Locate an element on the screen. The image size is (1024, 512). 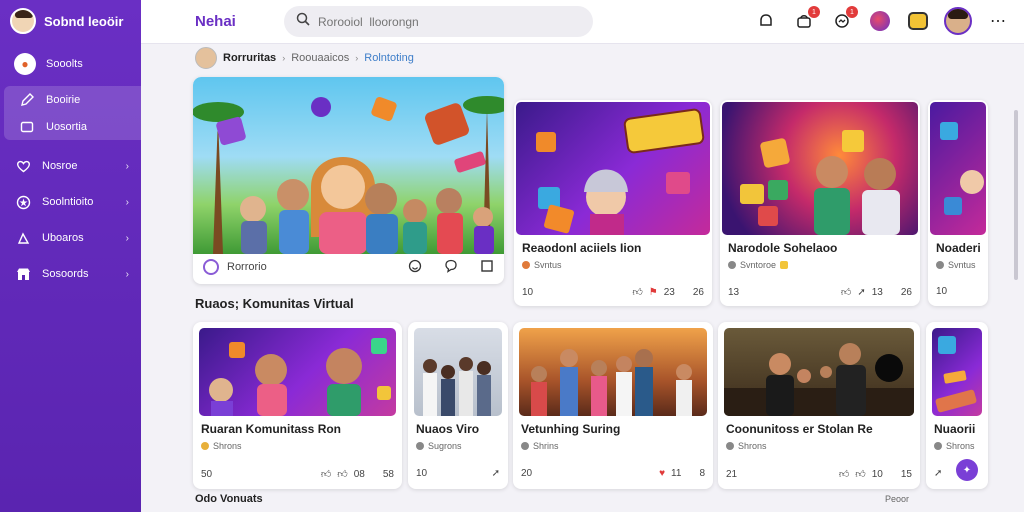
sidebar-item-favorites: Nosroe › is located at coordinates (70, 166).